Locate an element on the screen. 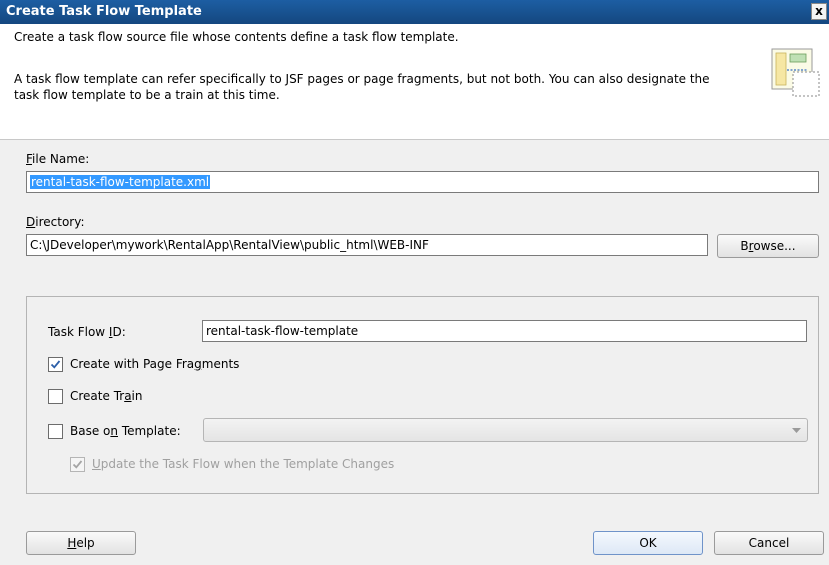  update-on-template-change-checkbox is located at coordinates (77, 464).